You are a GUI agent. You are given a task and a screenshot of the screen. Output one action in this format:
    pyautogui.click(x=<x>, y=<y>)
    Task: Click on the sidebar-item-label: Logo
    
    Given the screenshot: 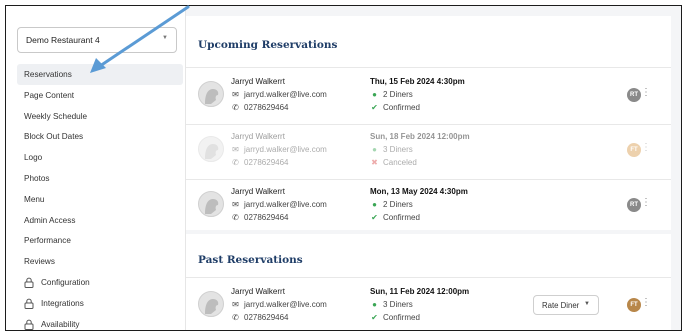 What is the action you would take?
    pyautogui.click(x=33, y=158)
    